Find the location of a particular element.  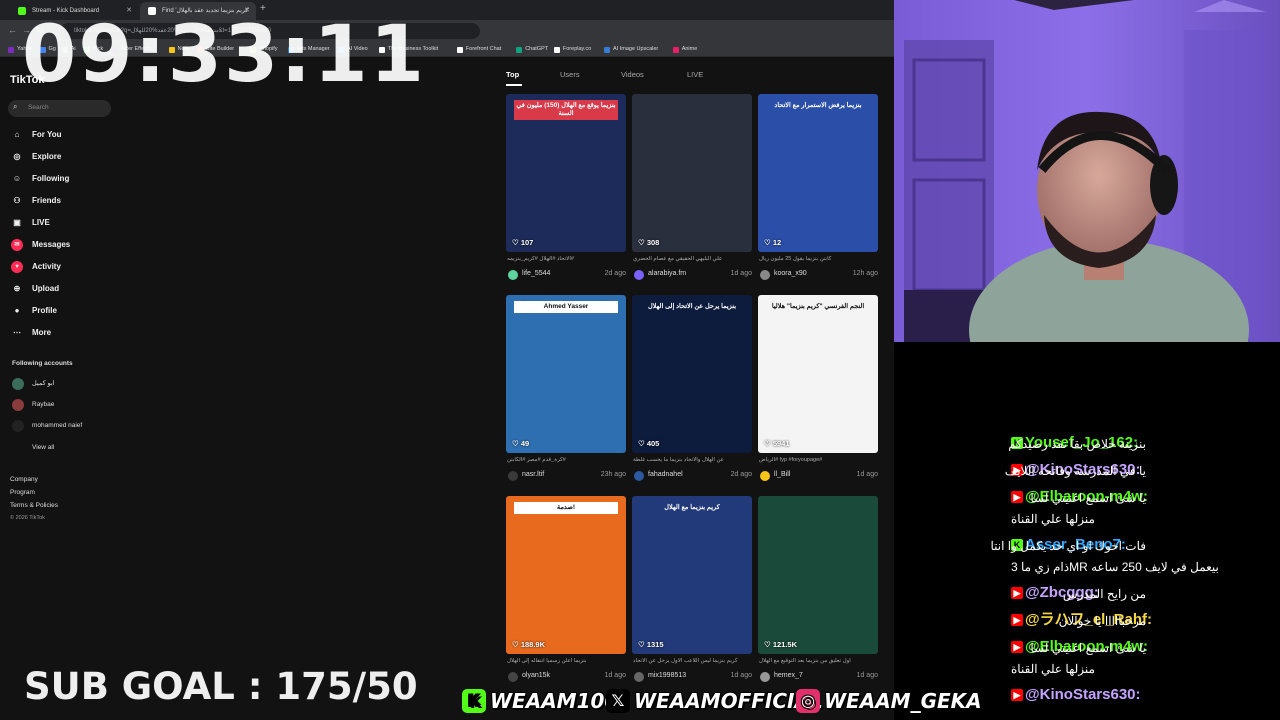

bookmark-item: Foreplay.co is located at coordinates (572, 49).